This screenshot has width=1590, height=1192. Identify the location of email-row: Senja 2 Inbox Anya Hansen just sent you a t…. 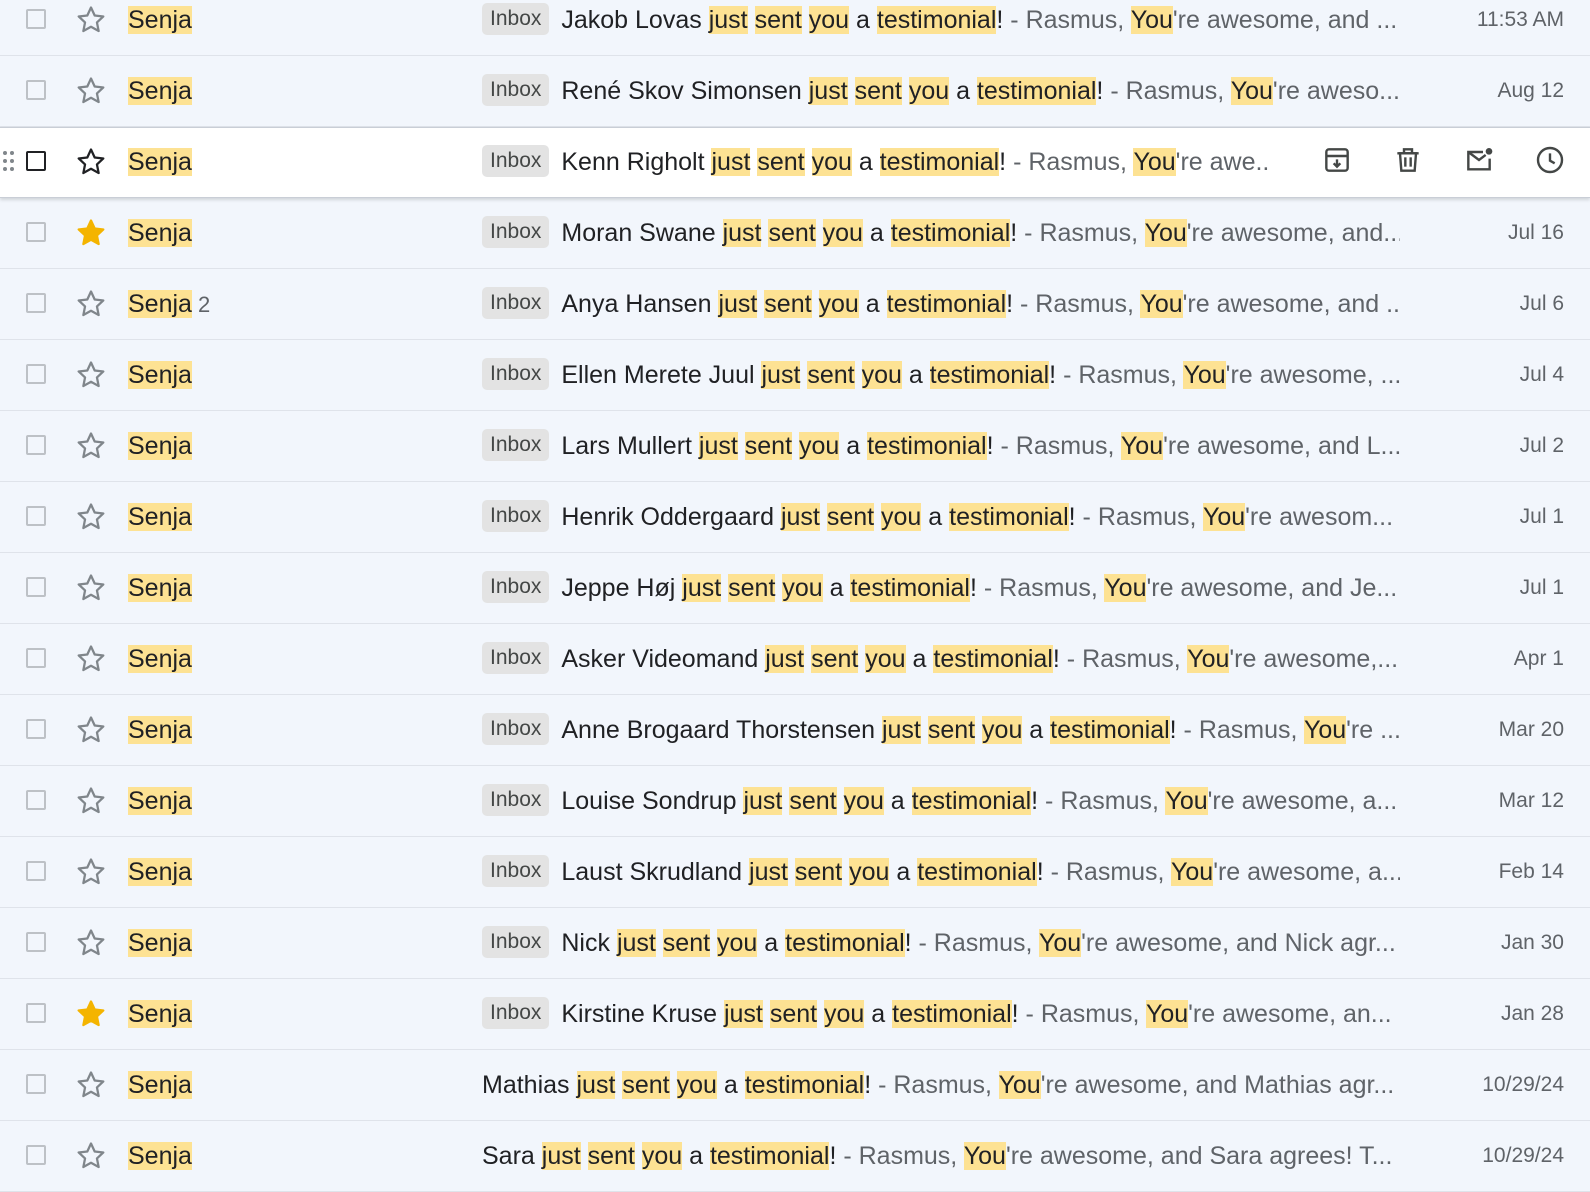
(795, 304).